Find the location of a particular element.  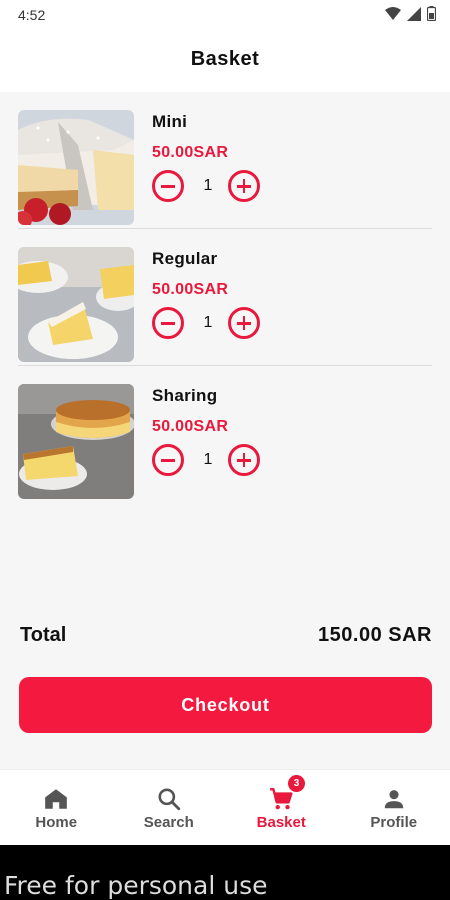

basket-item: Regular 50.00SAR 1 is located at coordinates (225, 297).